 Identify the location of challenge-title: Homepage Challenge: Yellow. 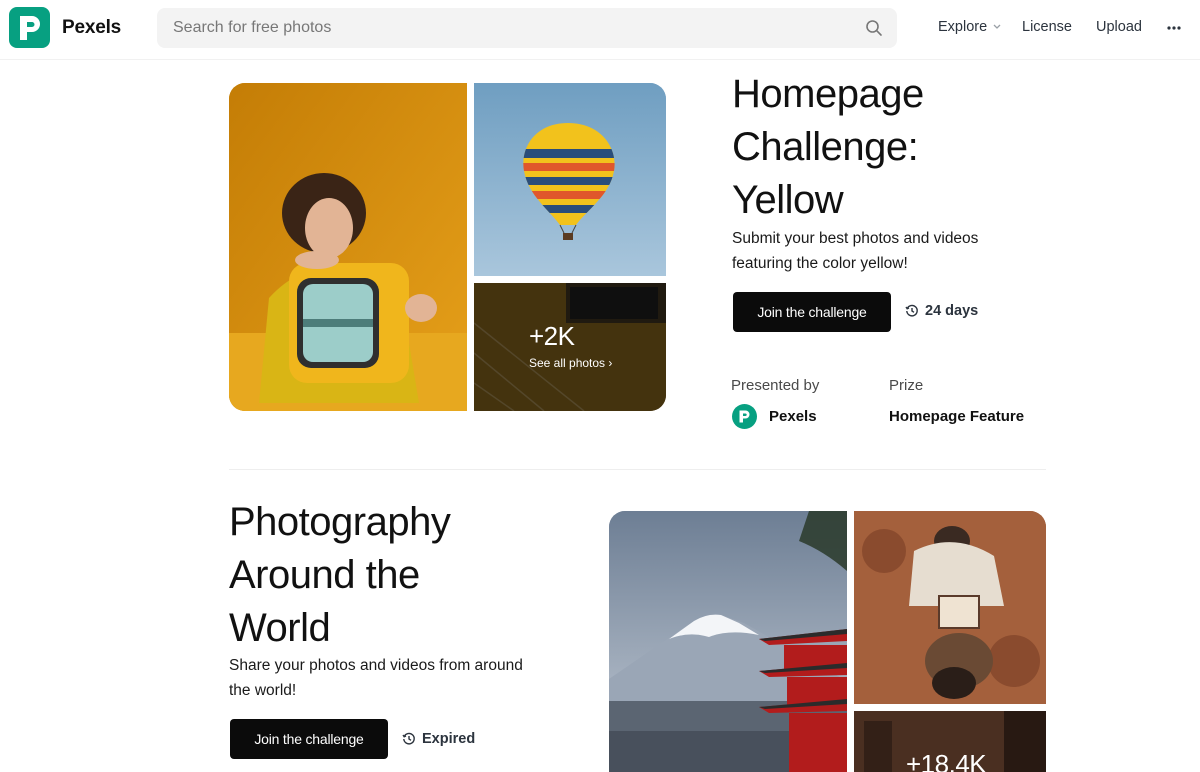
(828, 147).